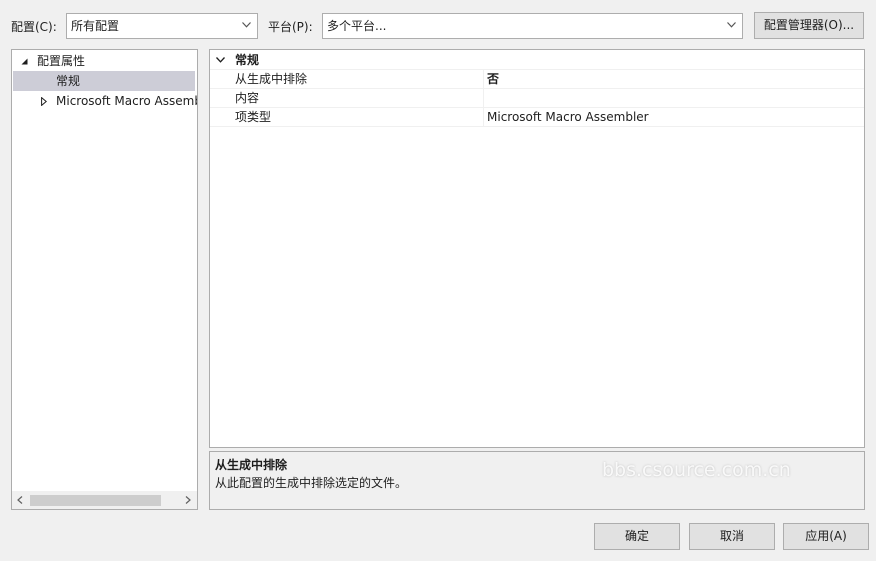 The image size is (876, 561). What do you see at coordinates (61, 61) in the screenshot?
I see `tree-item-label: 配置属性` at bounding box center [61, 61].